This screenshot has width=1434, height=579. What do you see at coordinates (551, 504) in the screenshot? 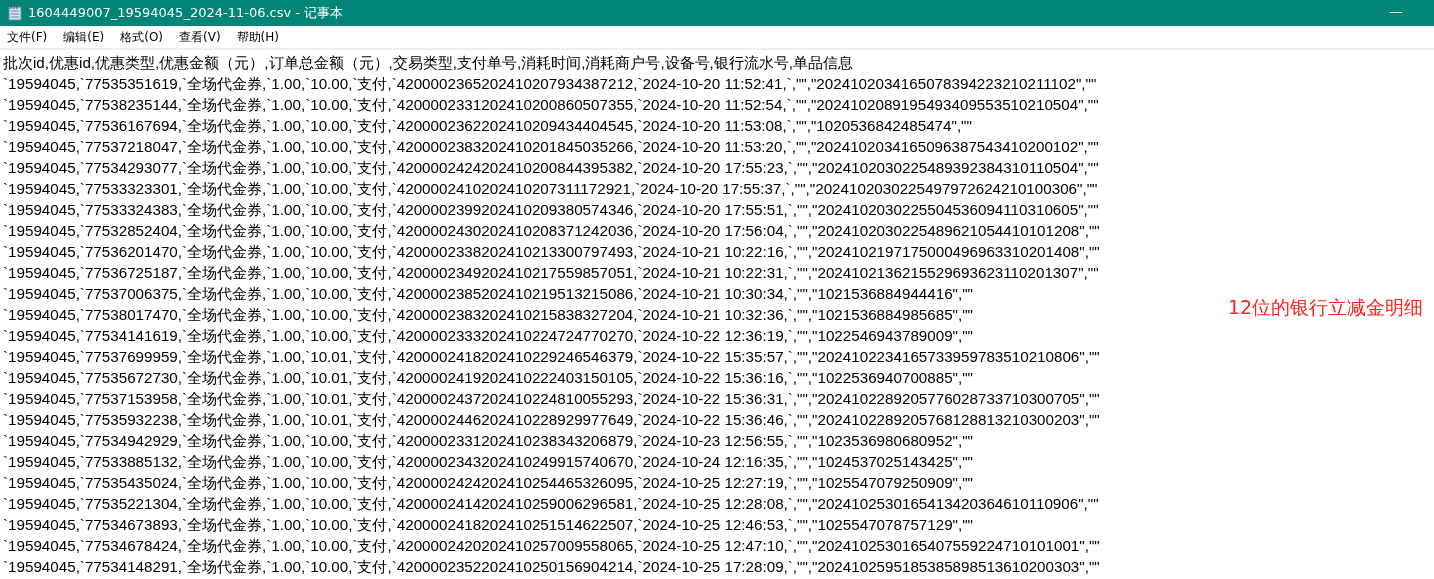
I see `text-line: `19594045,`77535221304,`全场代金券,`1.00,`10.00,`支付,`4200002414202410259006296581,`2024-10-25 12:28:08,`,"","2024102530165413420364610110906",""` at bounding box center [551, 504].